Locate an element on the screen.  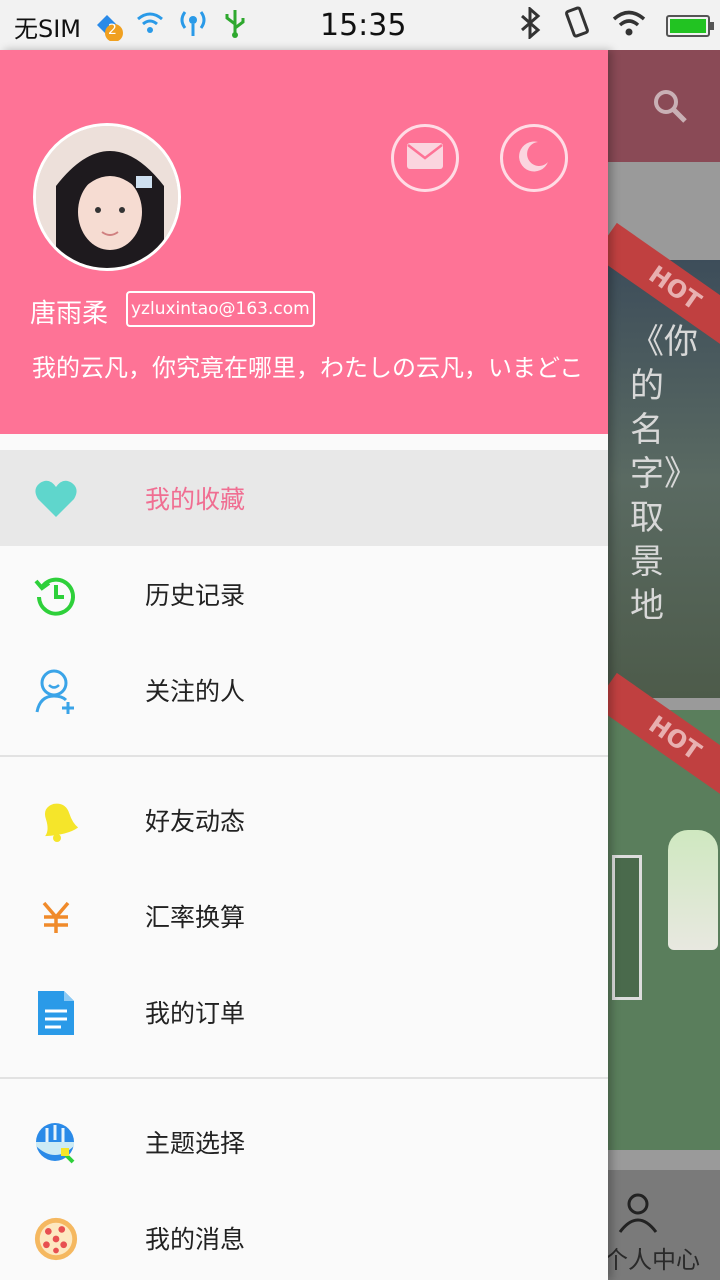
search-icon is located at coordinates (670, 106).